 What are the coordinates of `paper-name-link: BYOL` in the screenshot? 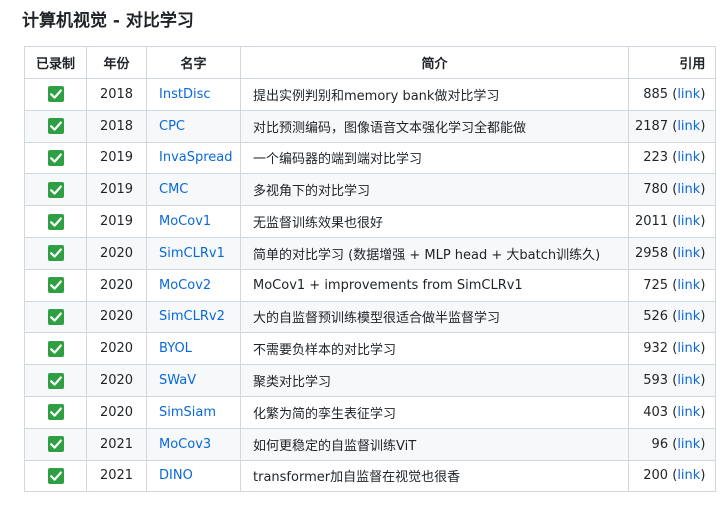 It's located at (175, 348).